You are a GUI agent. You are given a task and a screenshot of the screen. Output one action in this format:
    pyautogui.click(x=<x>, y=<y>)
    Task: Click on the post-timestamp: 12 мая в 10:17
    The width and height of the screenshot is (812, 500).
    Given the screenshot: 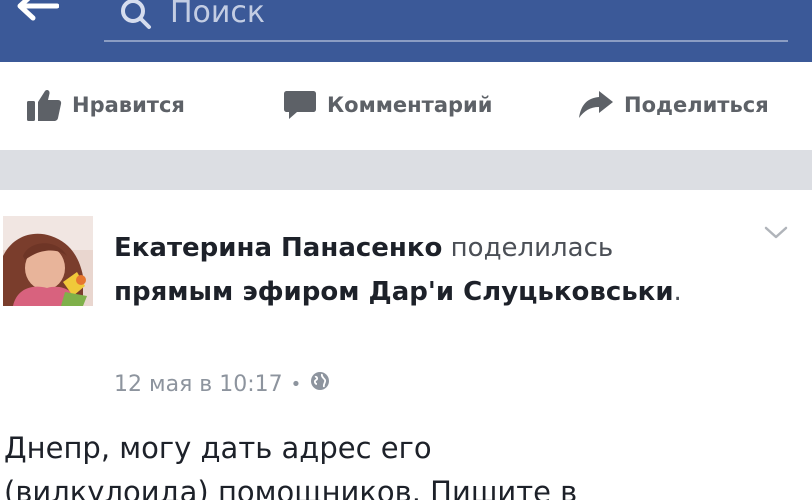 What is the action you would take?
    pyautogui.click(x=198, y=384)
    